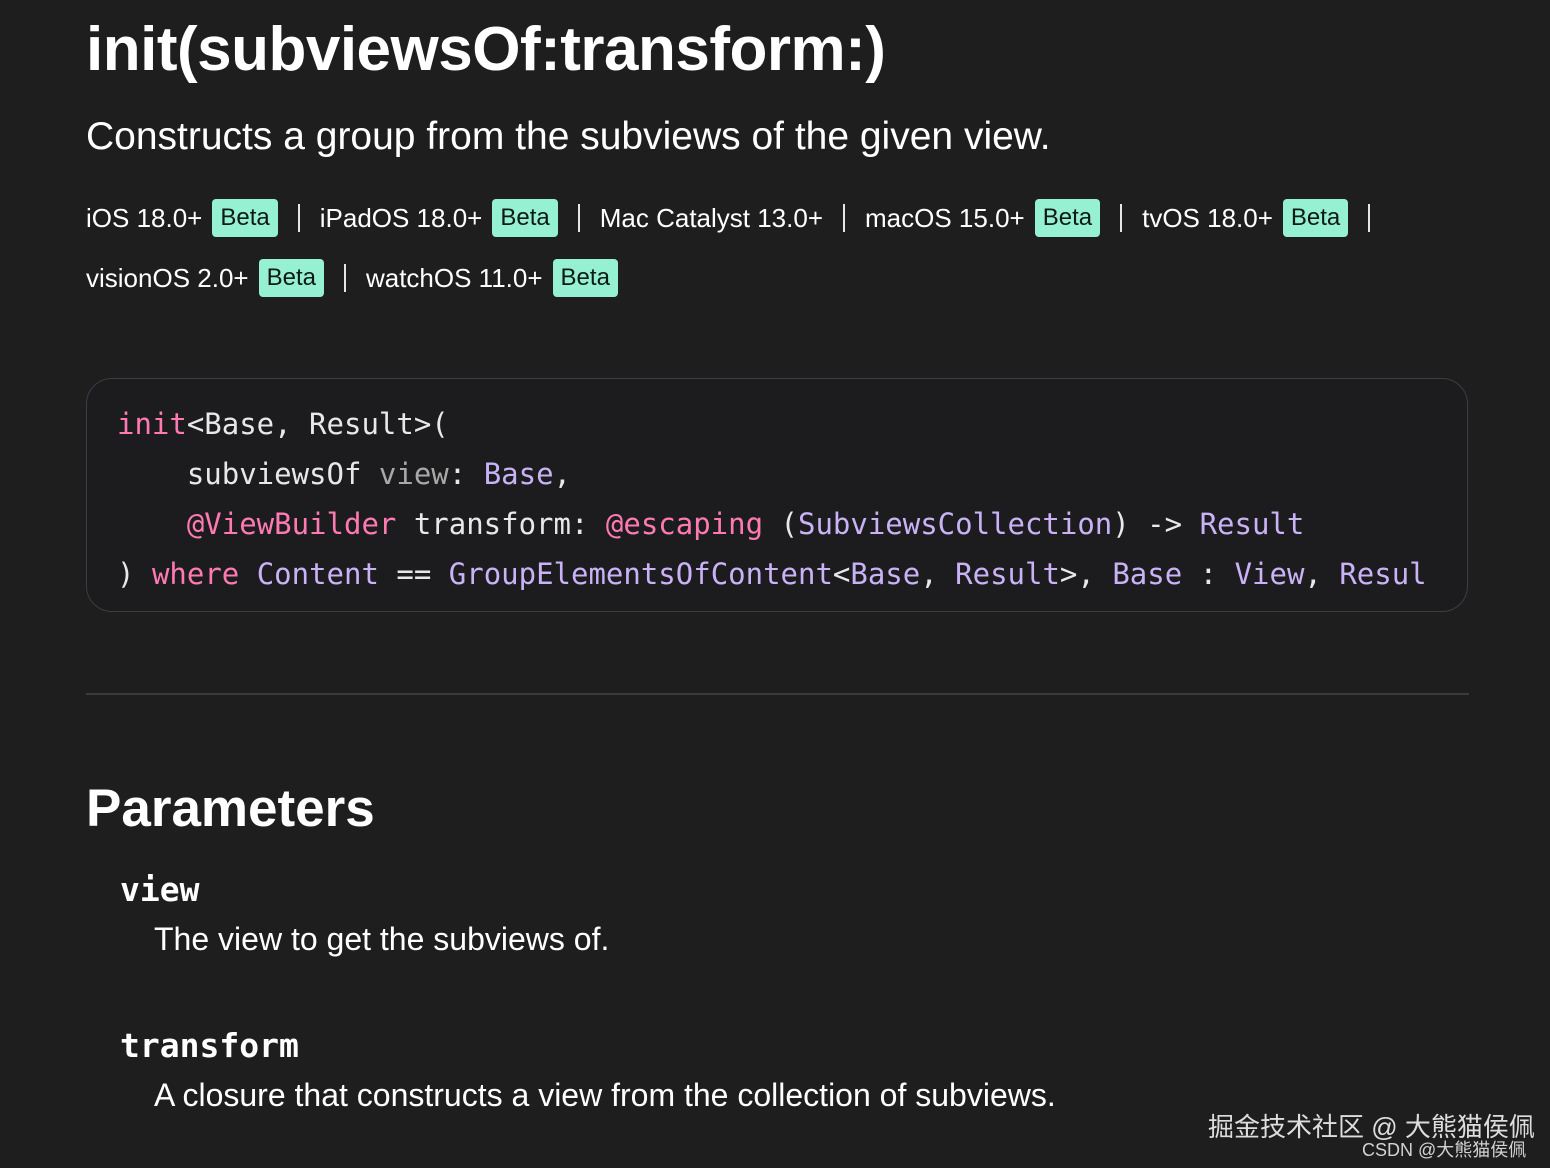 The image size is (1550, 1168). What do you see at coordinates (144, 217) in the screenshot?
I see `platform-label: iOS 18.0+` at bounding box center [144, 217].